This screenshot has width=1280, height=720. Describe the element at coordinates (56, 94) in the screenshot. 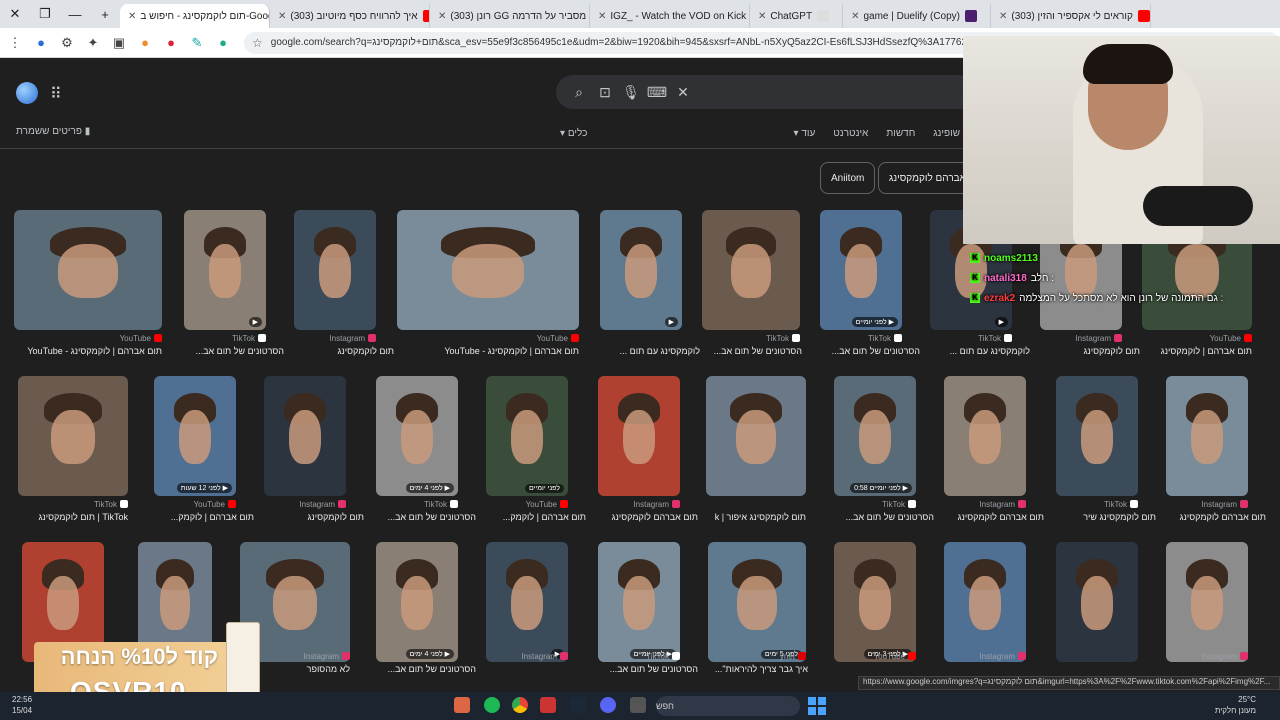

I see `apps-grid-icon: ⠿` at that location.